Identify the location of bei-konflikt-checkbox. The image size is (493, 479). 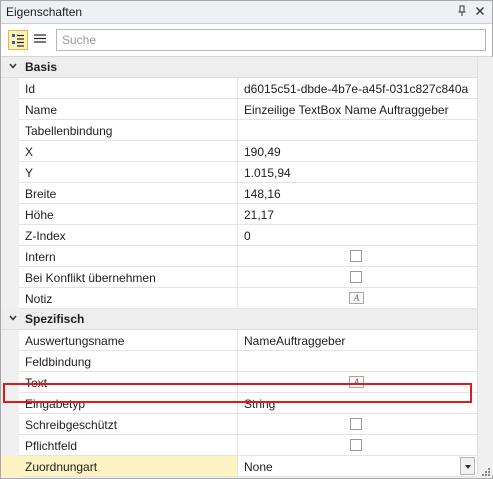
(356, 277).